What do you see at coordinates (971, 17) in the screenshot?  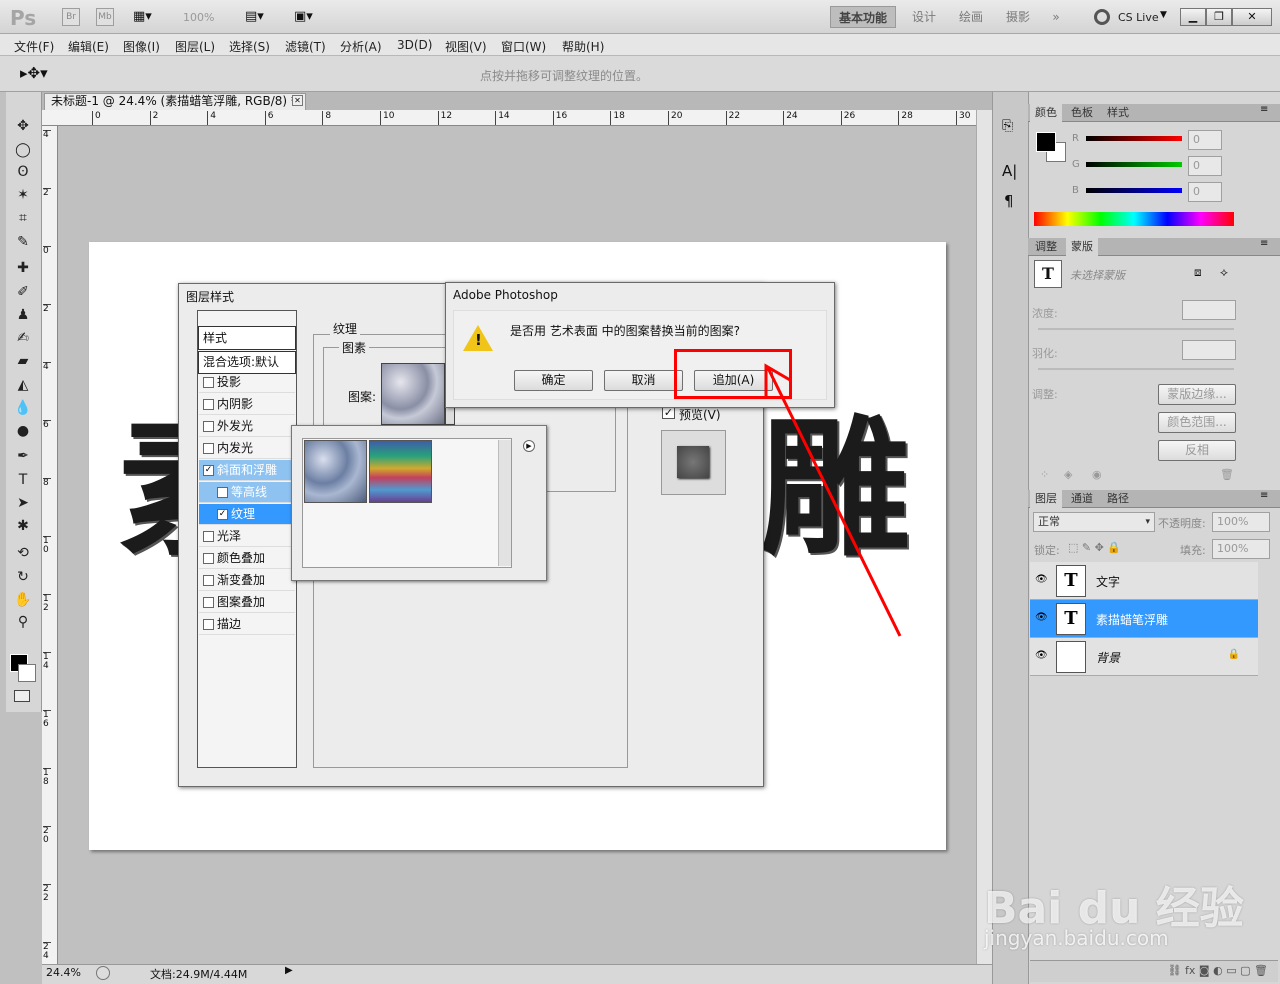 I see `workspace-painting: 绘画` at bounding box center [971, 17].